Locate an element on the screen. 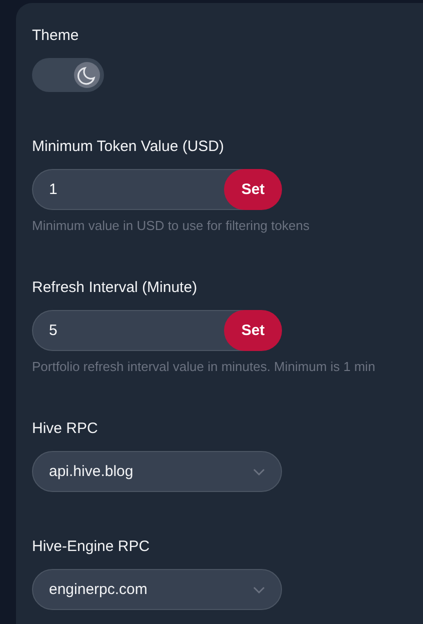 The width and height of the screenshot is (423, 624). setting-label: Hive RPC is located at coordinates (65, 428).